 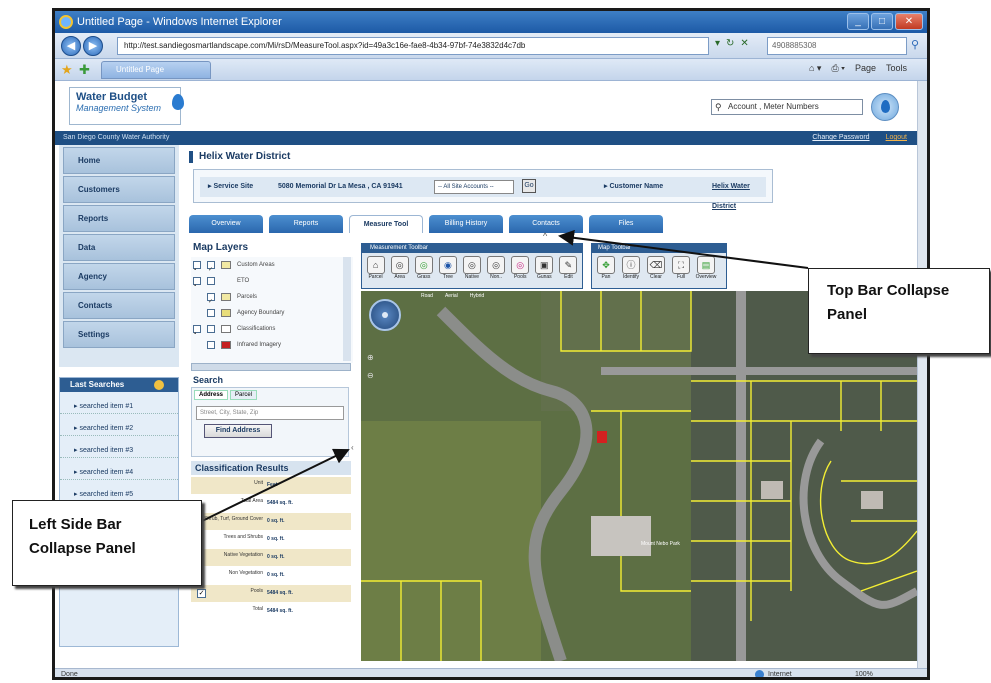 I want to click on left-collapse-callout: Left Side Bar Collapse Panel, so click(x=107, y=543).